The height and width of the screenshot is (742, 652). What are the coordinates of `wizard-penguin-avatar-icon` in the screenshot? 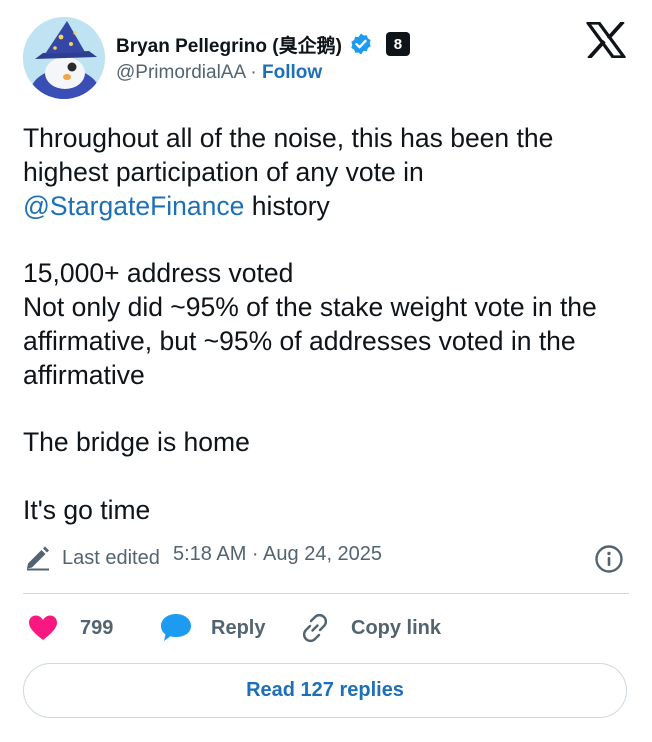 It's located at (64, 58).